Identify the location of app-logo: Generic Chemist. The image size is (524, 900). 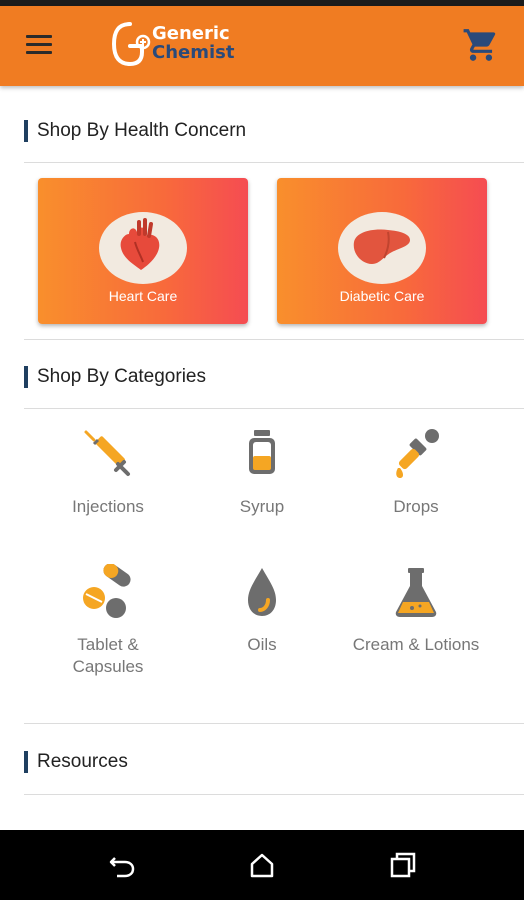
(185, 46).